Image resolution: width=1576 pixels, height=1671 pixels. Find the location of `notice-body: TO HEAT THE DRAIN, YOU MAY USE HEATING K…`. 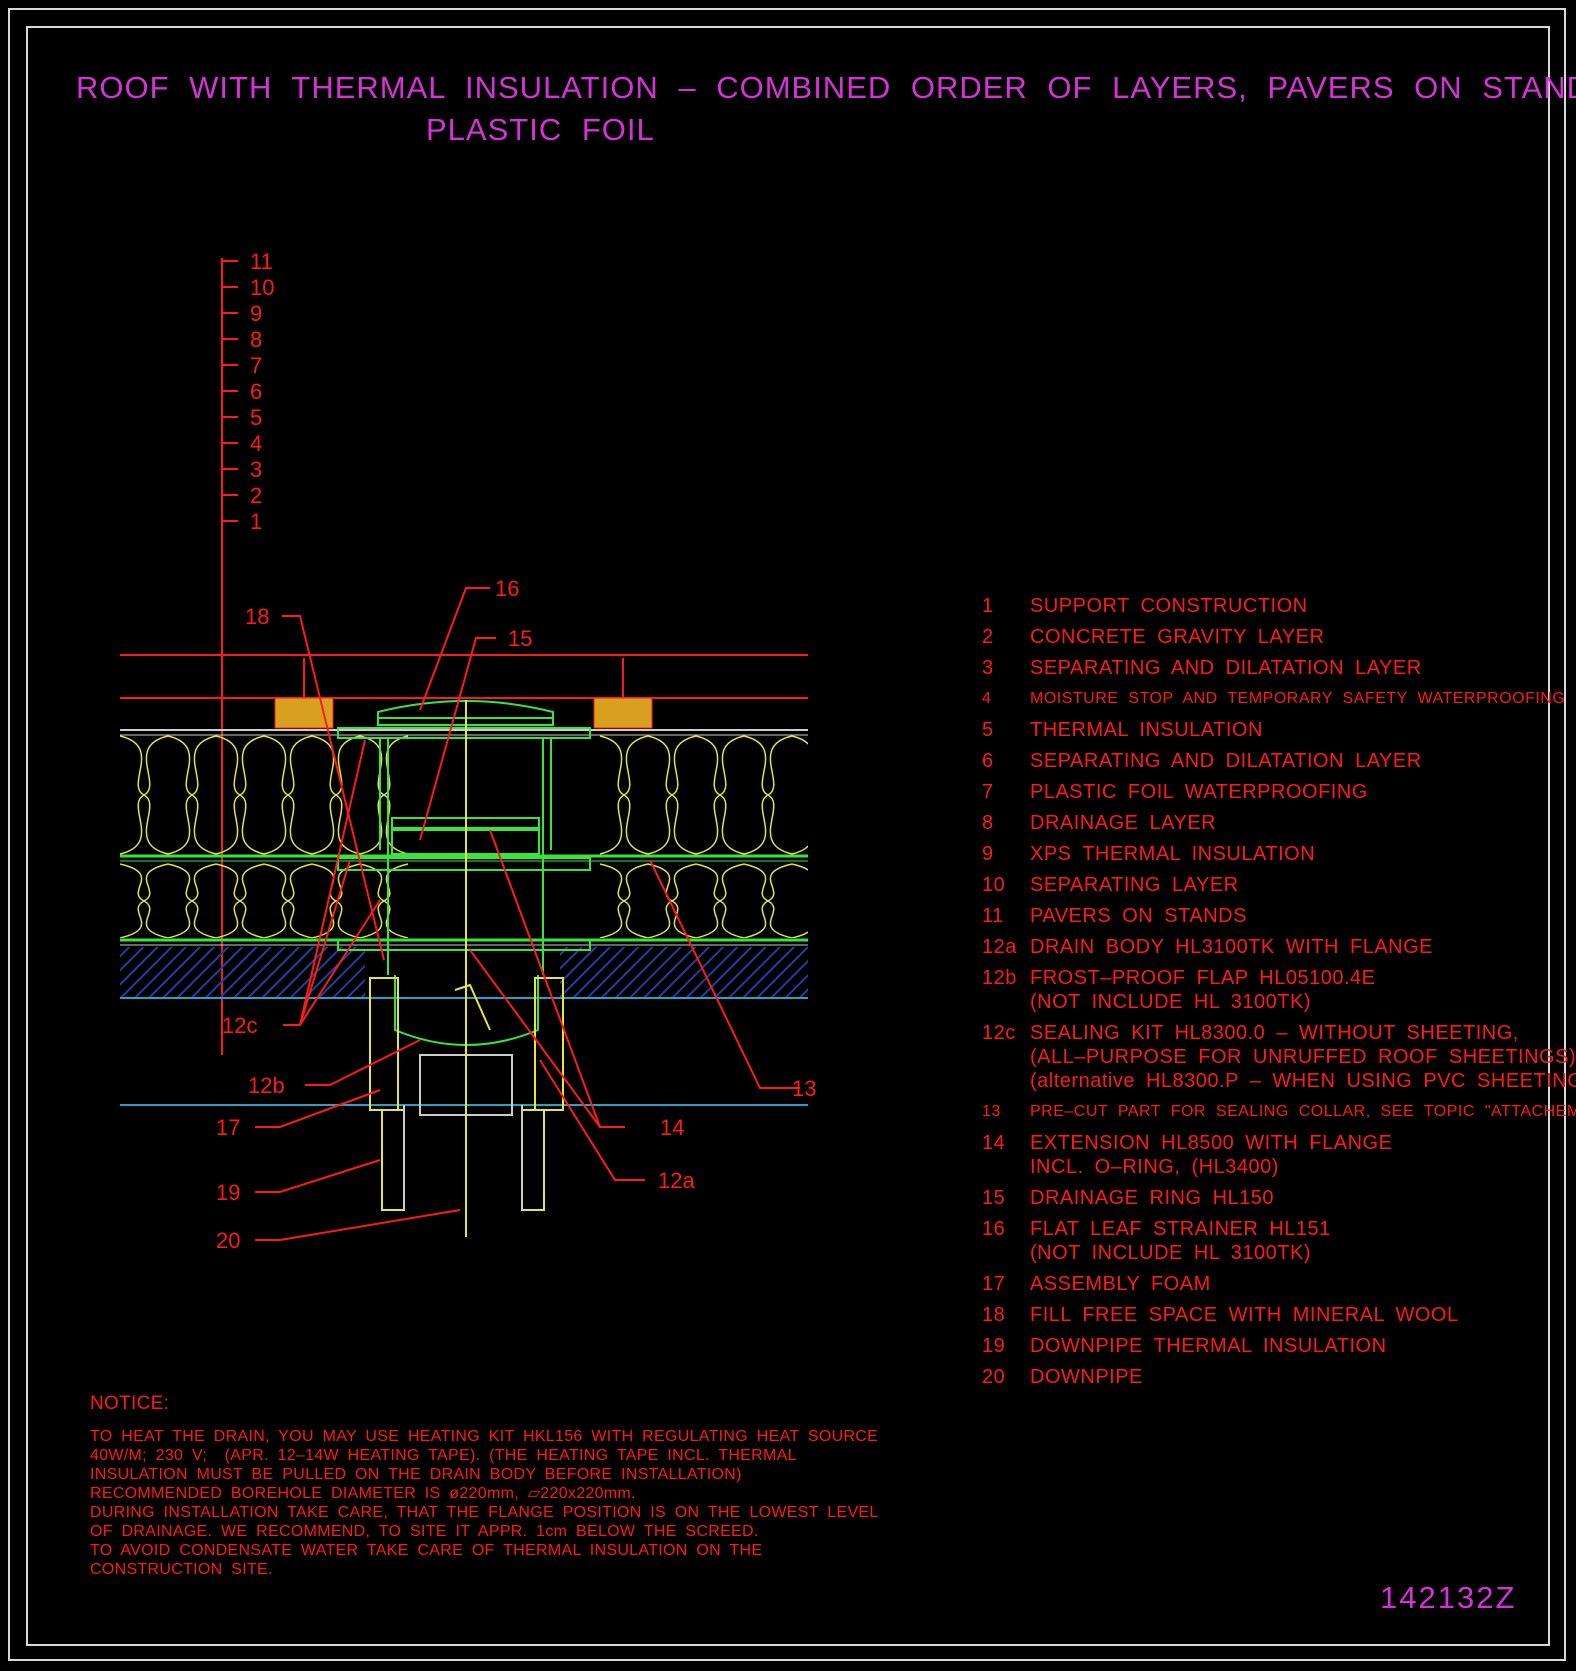

notice-body: TO HEAT THE DRAIN, YOU MAY USE HEATING K… is located at coordinates (484, 1503).